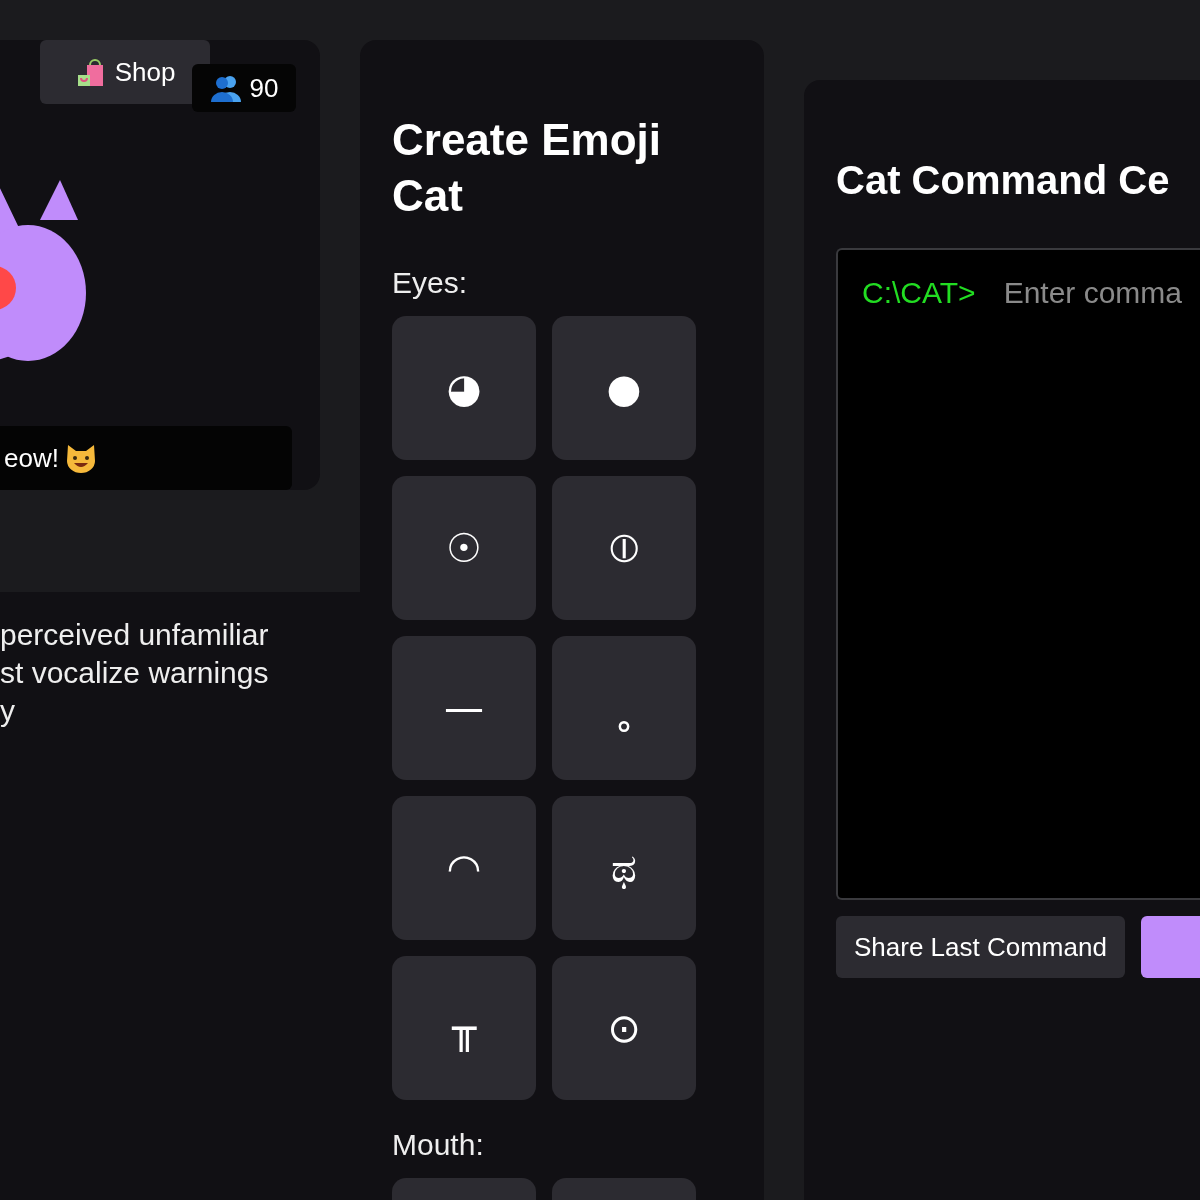 The width and height of the screenshot is (1200, 1200). What do you see at coordinates (8, 711) in the screenshot?
I see `description-text: y` at bounding box center [8, 711].